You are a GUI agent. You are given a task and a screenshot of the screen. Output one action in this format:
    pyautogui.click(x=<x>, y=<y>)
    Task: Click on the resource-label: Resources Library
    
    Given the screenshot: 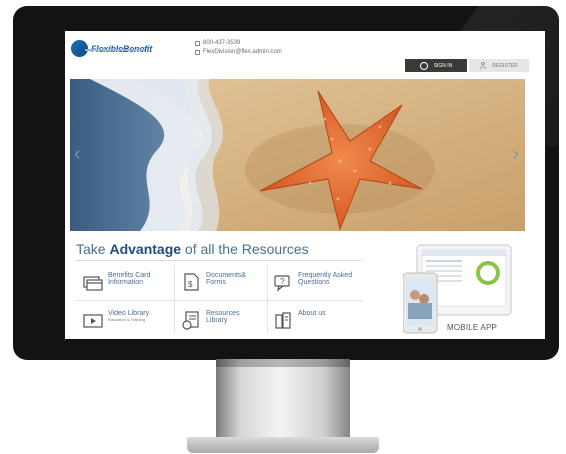 What is the action you would take?
    pyautogui.click(x=223, y=317)
    